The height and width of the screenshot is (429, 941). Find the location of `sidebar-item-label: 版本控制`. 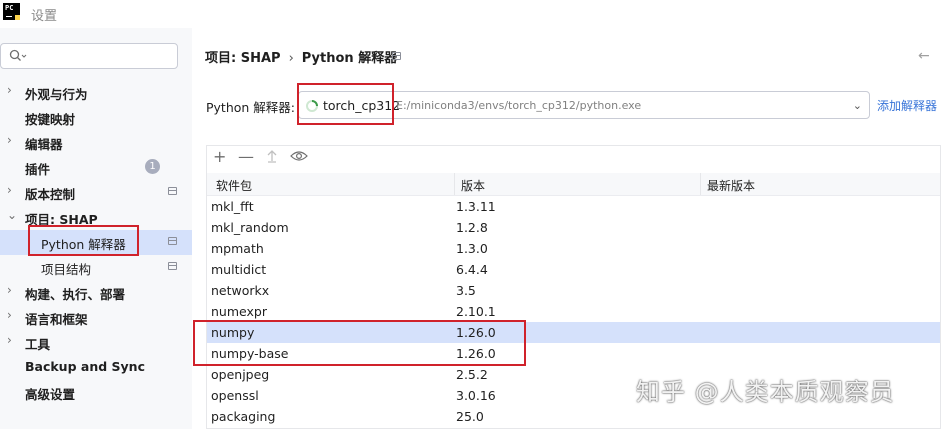

sidebar-item-label: 版本控制 is located at coordinates (50, 194).